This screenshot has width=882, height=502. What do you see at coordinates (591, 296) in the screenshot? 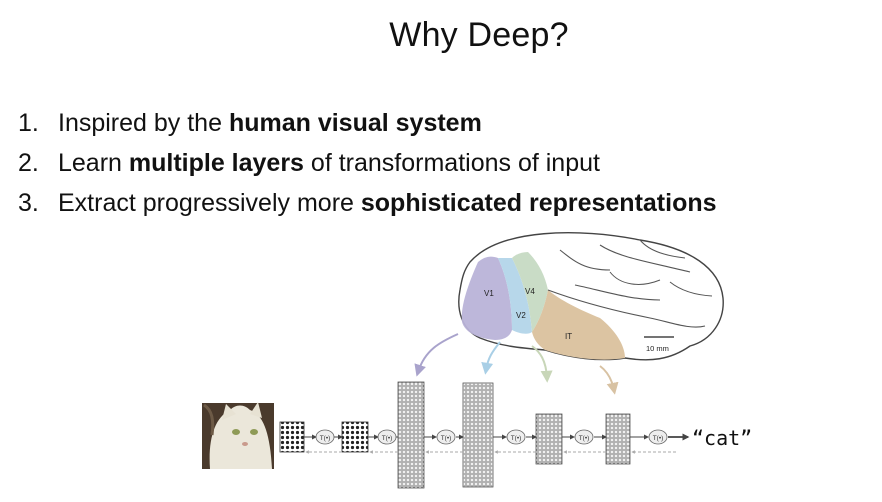
I see `brain-illustration: V1 V2 V4 IT 10 mm` at bounding box center [591, 296].